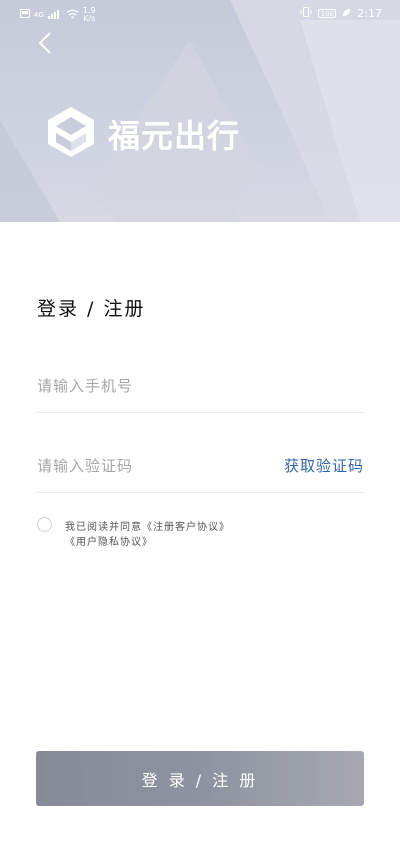 The image size is (400, 866). Describe the element at coordinates (103, 527) in the screenshot. I see `agreement-prefix: 我已阅读并同意` at that location.